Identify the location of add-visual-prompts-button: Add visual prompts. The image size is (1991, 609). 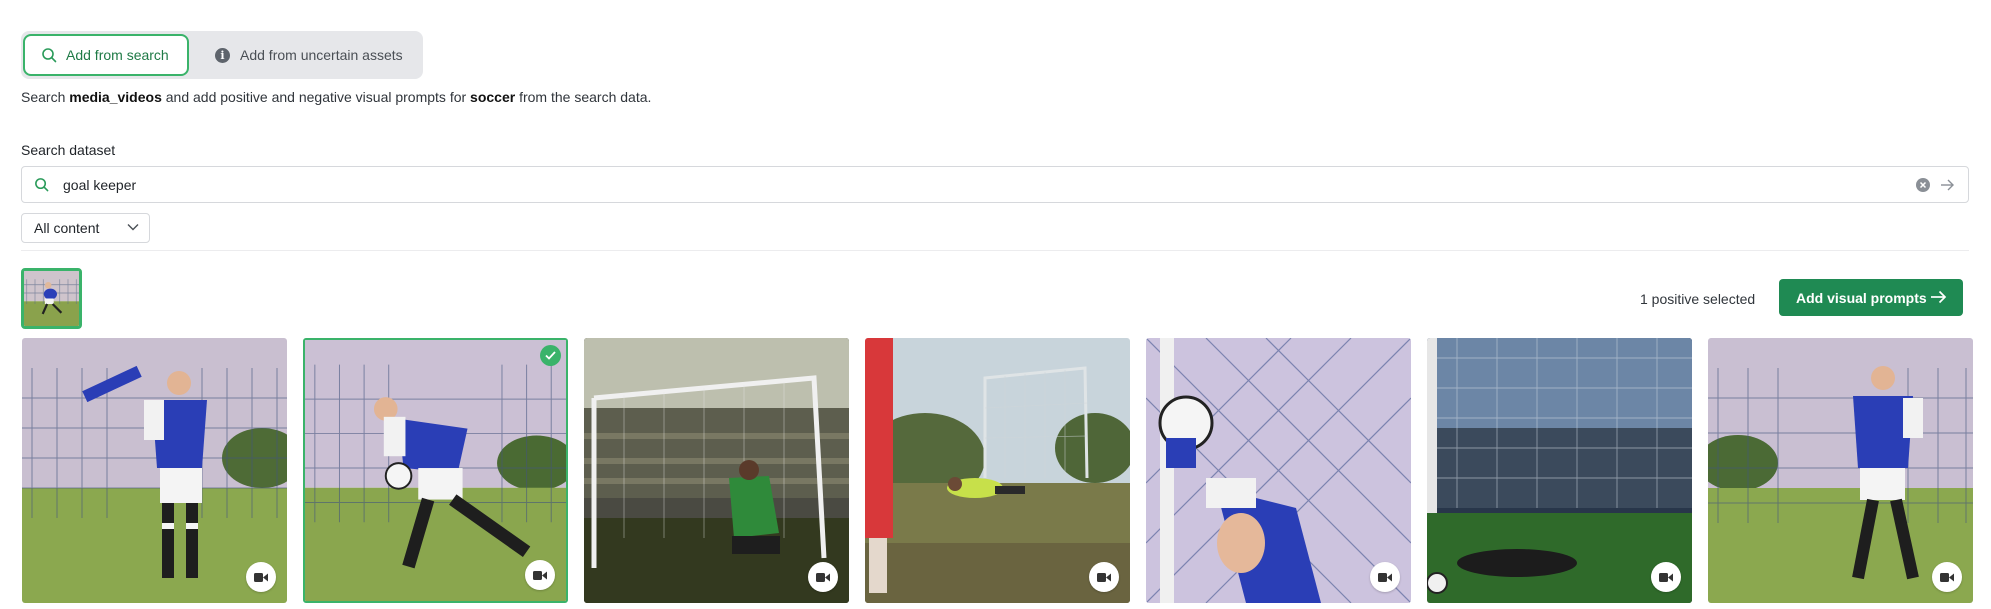
(1871, 297).